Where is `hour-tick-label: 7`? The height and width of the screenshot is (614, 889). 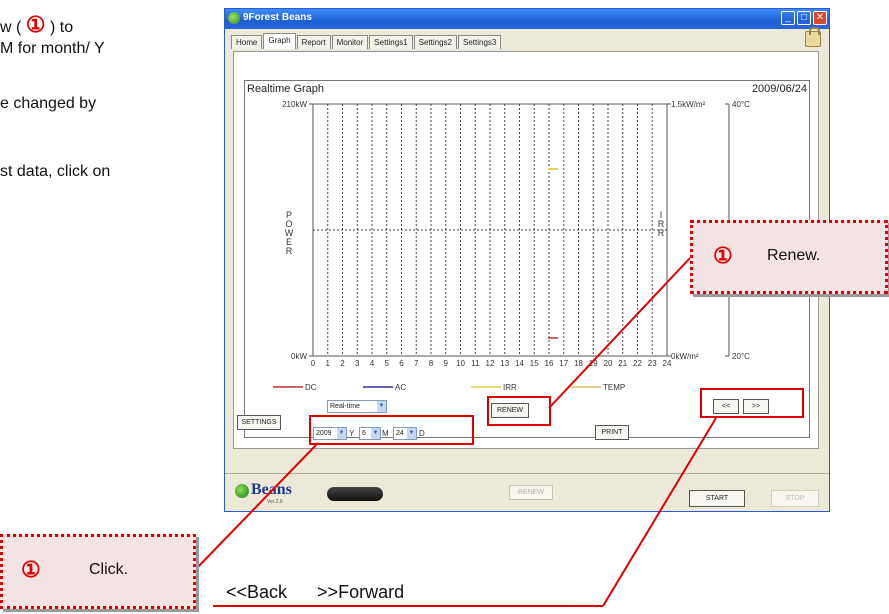
hour-tick-label: 7 is located at coordinates (416, 363).